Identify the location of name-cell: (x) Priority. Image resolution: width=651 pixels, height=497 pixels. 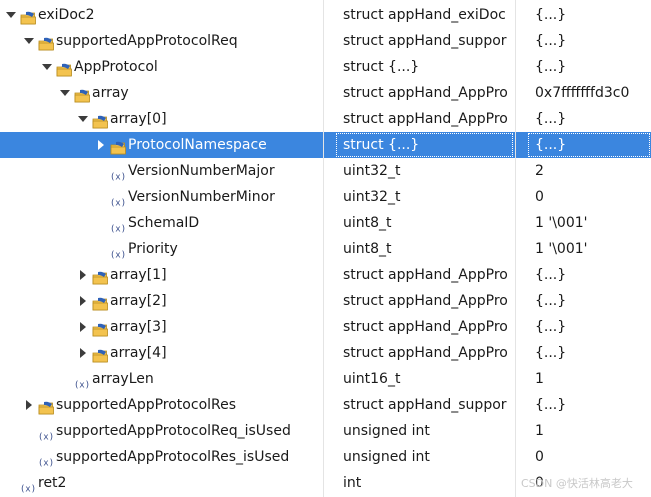
(161, 249).